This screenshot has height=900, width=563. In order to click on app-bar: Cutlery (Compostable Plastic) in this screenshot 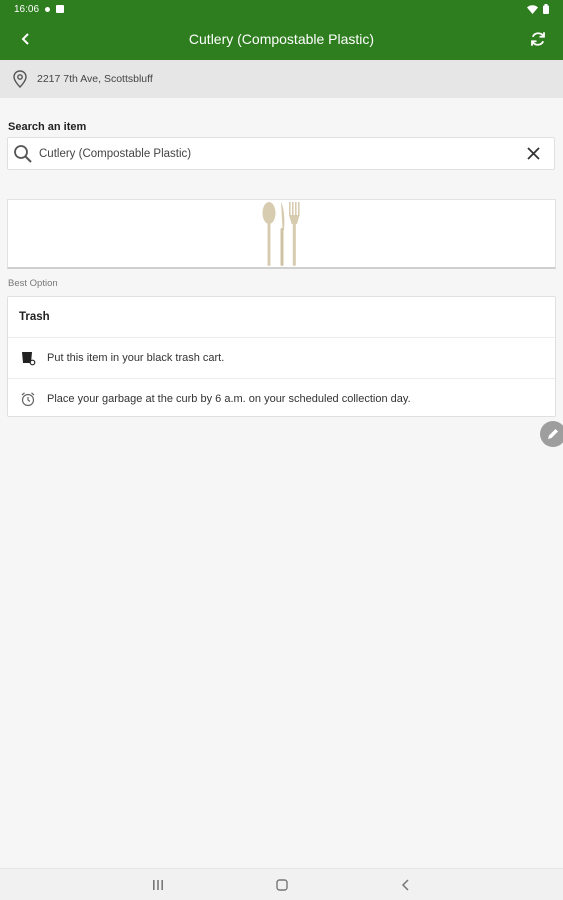, I will do `click(281, 39)`.